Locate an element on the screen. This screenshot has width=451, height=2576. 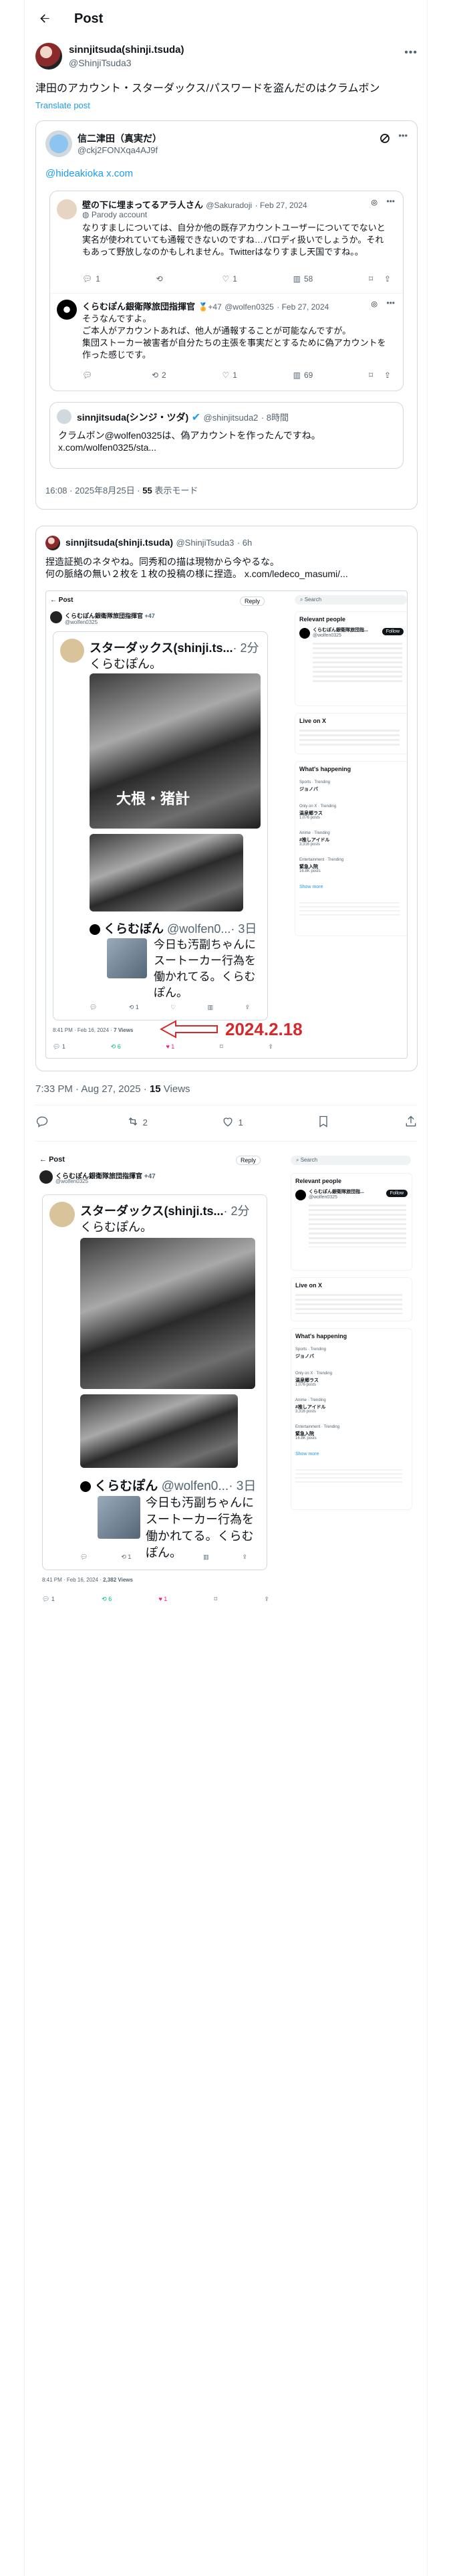
shot-sub-header: くらむぽん @wolfen0...· 3日 is located at coordinates (173, 929).